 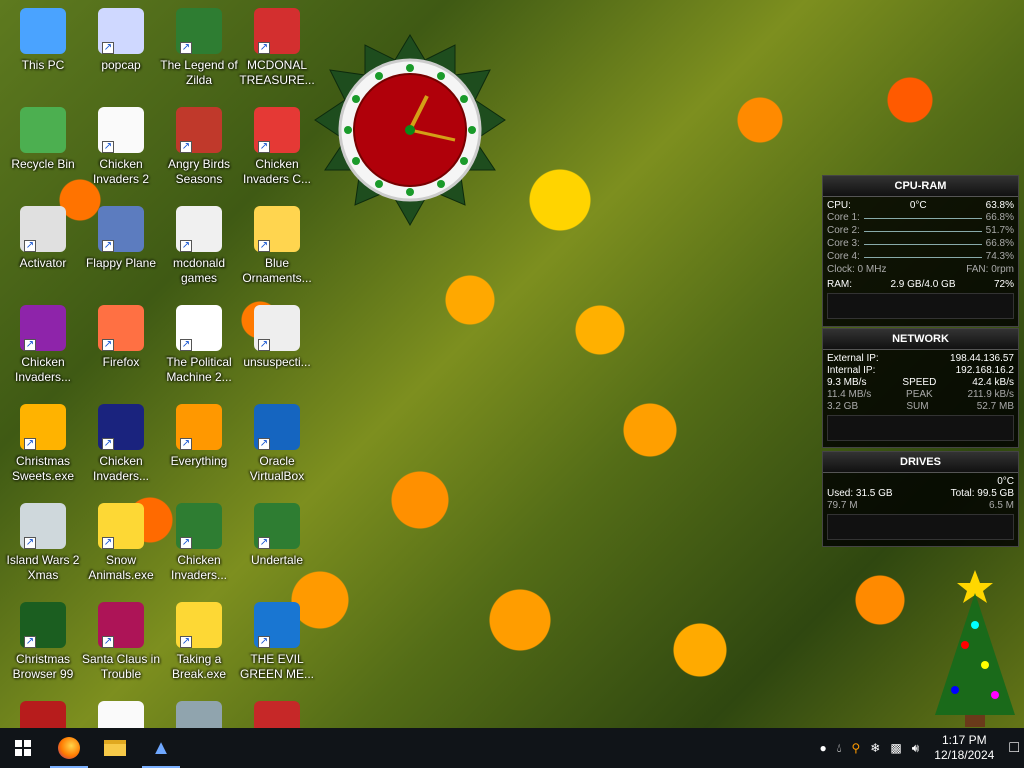 What do you see at coordinates (920, 339) in the screenshot?
I see `network-title: NETWORK` at bounding box center [920, 339].